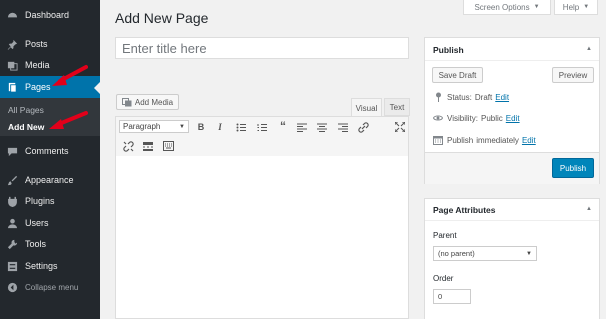 This screenshot has width=606, height=319. Describe the element at coordinates (448, 50) in the screenshot. I see `publish-box-title: Publish` at that location.